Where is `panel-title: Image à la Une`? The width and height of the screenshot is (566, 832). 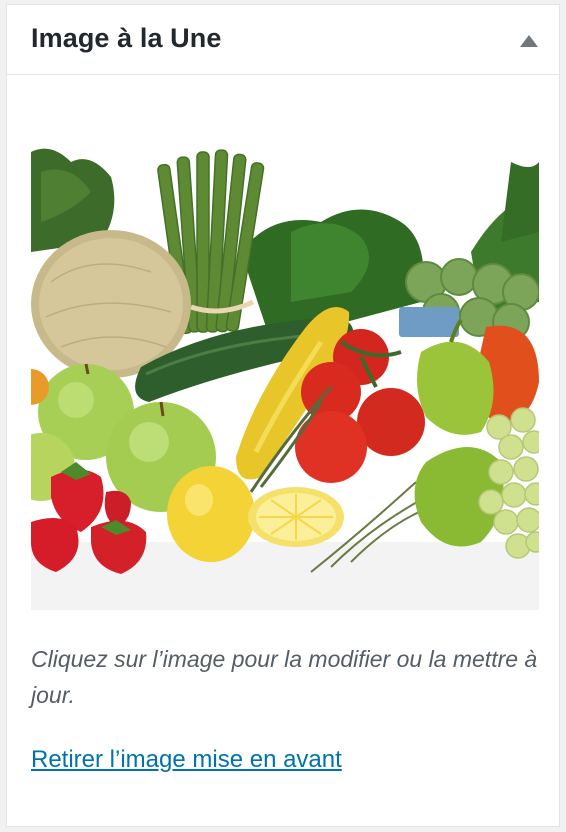
panel-title: Image à la Une is located at coordinates (126, 38).